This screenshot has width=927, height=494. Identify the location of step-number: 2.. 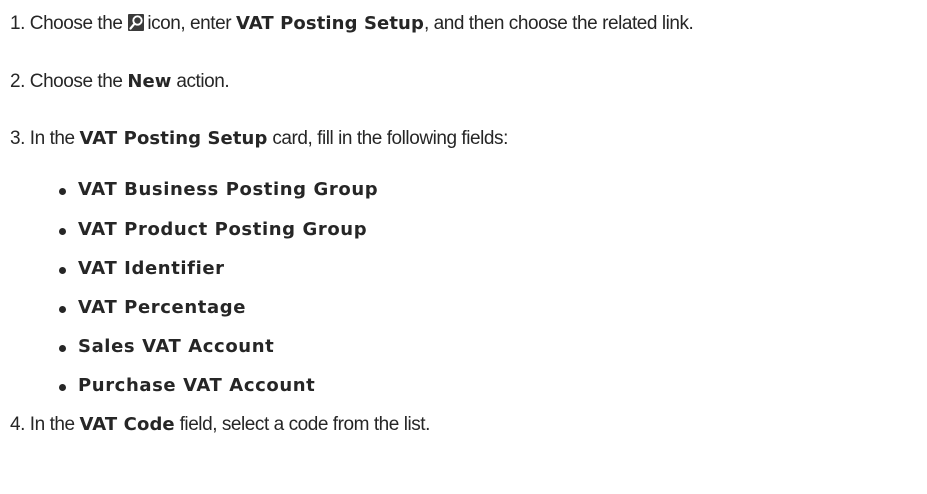
(17, 81).